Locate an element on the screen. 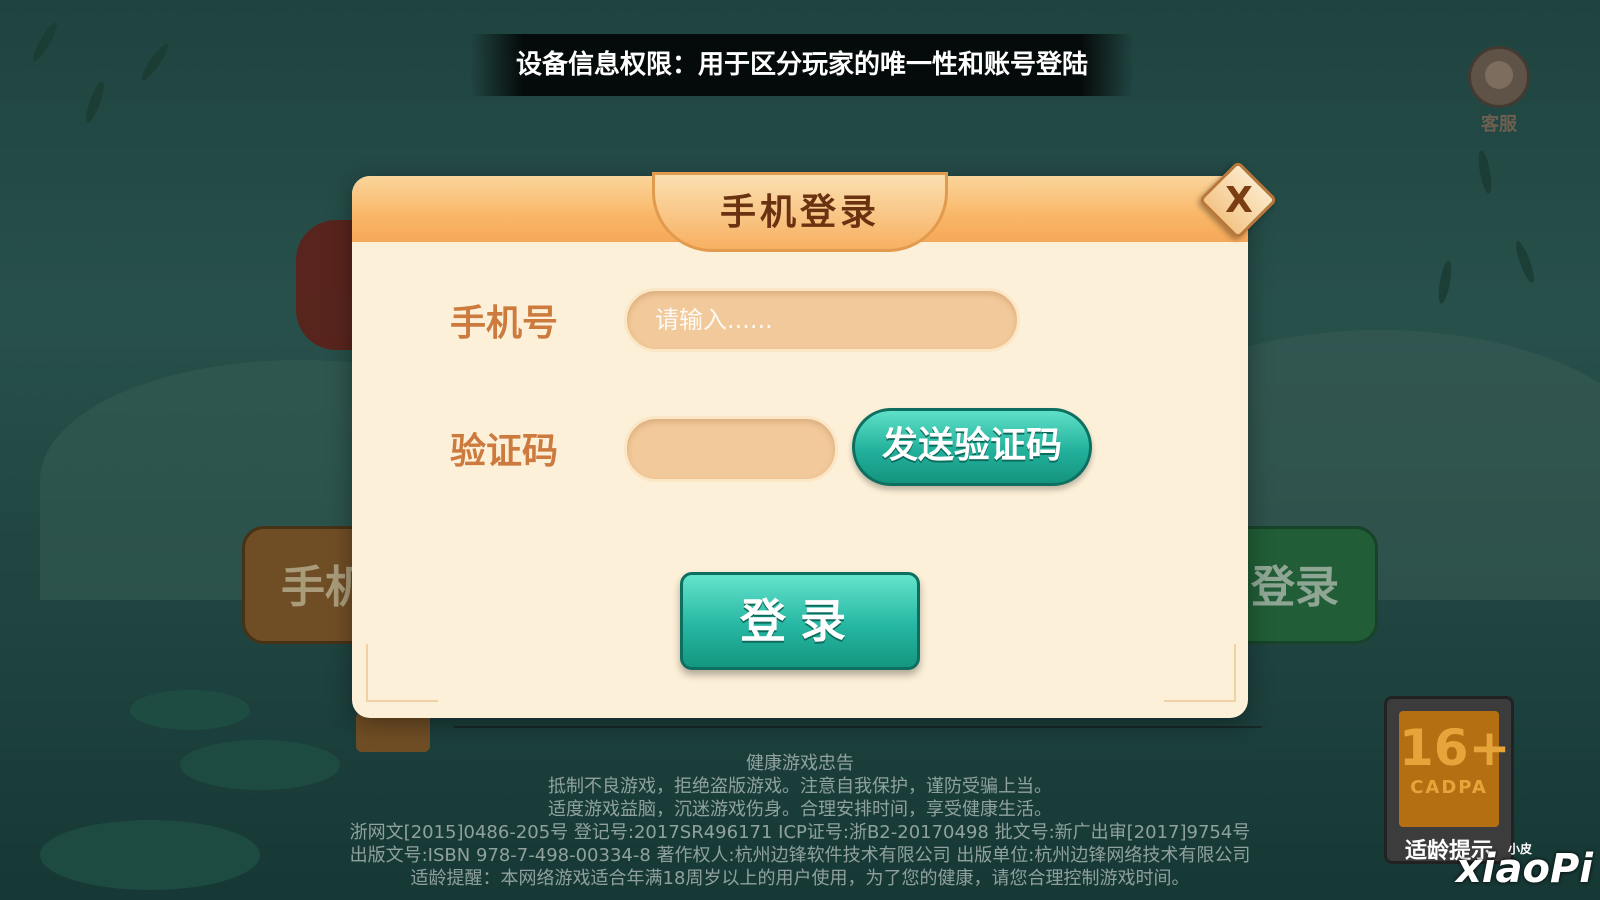 The width and height of the screenshot is (1600, 900). corner-ornament-left is located at coordinates (402, 673).